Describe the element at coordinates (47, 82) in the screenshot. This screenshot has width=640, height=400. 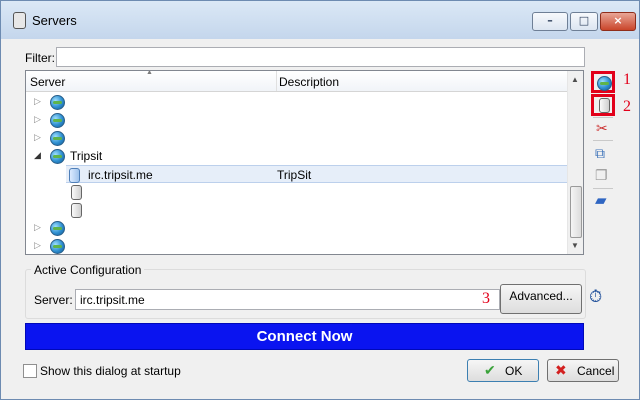
I see `column-header-server: Server` at that location.